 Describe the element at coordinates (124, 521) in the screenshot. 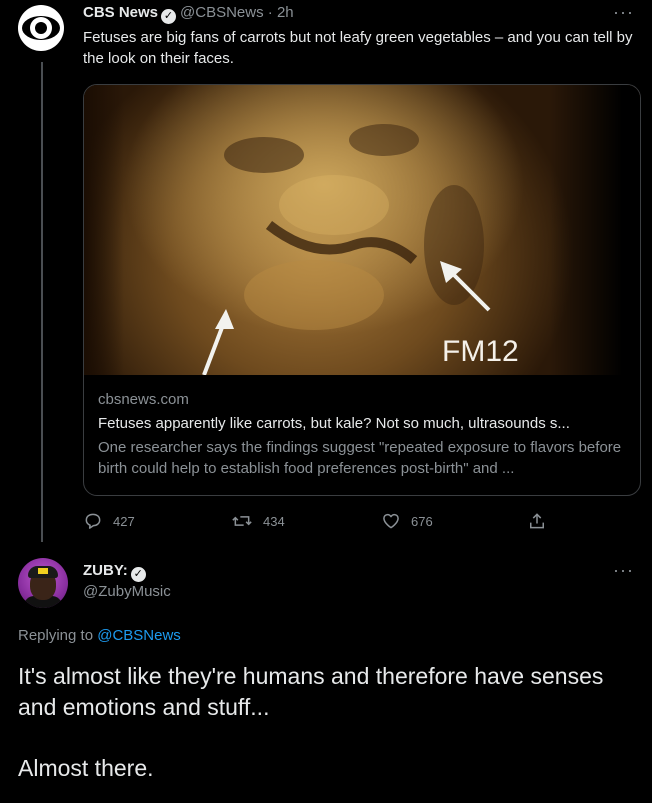

I see `reply-count: 427` at that location.